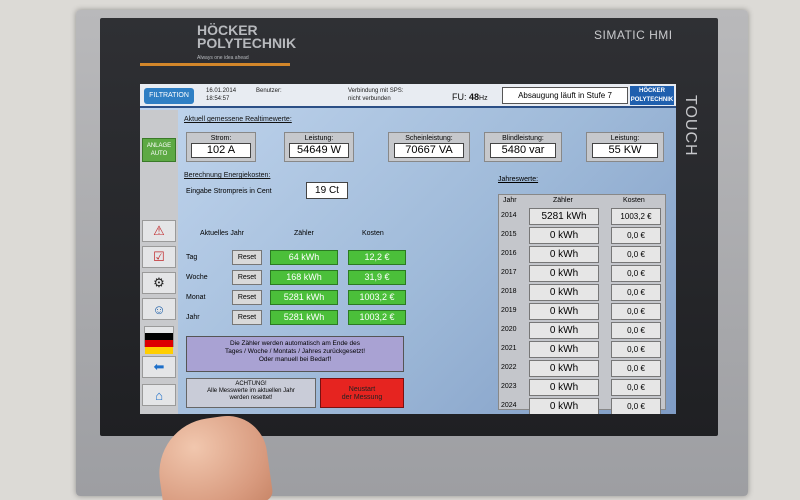 This screenshot has width=800, height=500. I want to click on brand-line-2: POLYTECHNIK, so click(247, 43).